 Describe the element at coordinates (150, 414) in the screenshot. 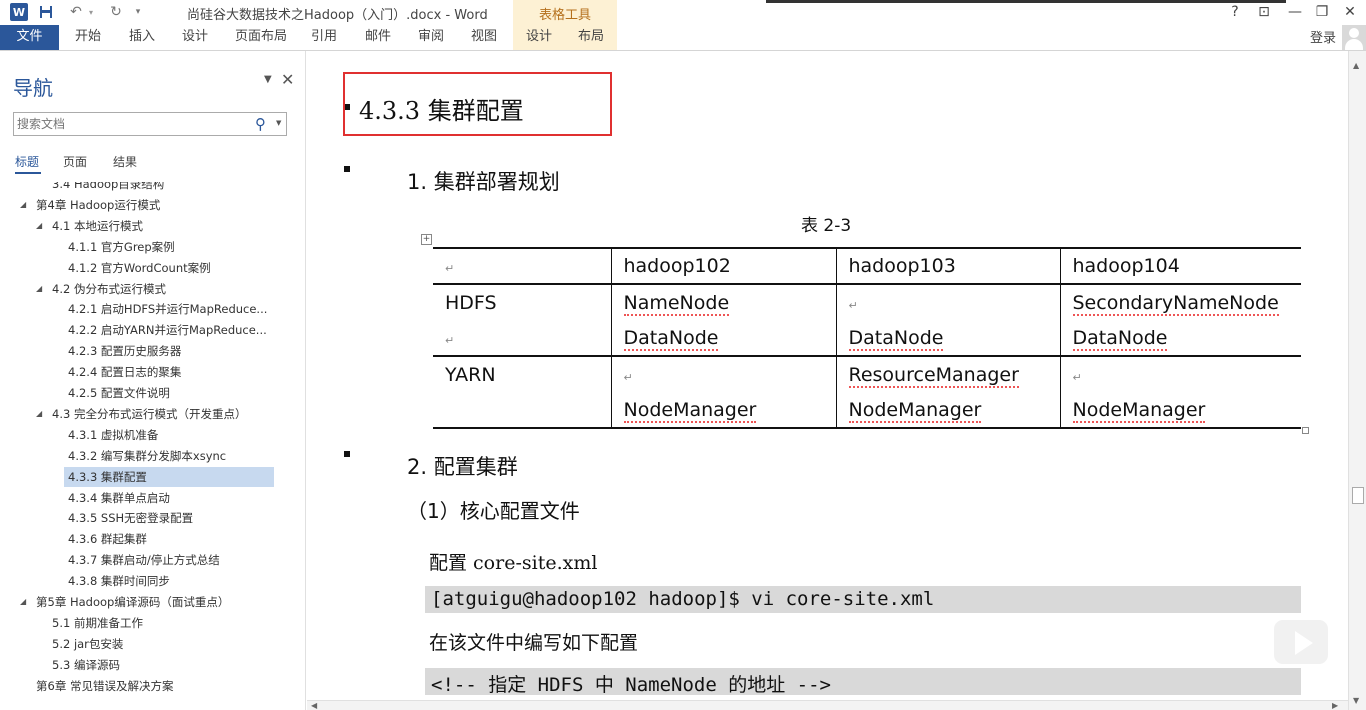

I see `tree-item: ◢ 4.3 完全分布式运行模式（开发重点）` at that location.